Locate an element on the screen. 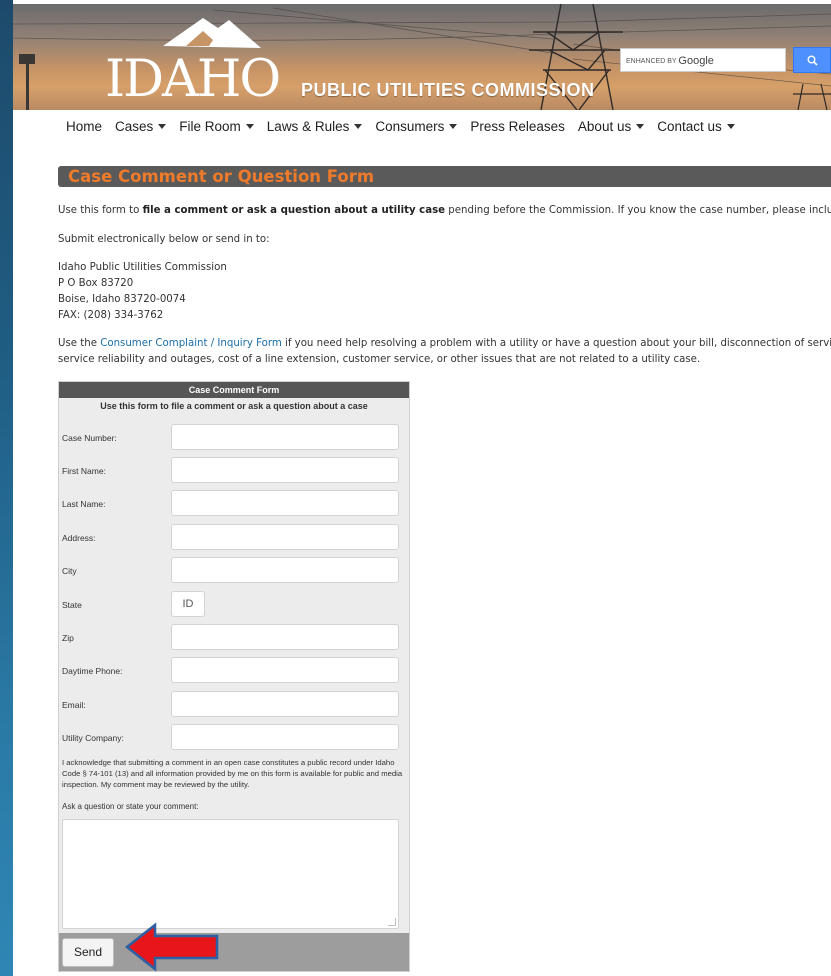 The width and height of the screenshot is (831, 976). nav-item-home: Home is located at coordinates (84, 126).